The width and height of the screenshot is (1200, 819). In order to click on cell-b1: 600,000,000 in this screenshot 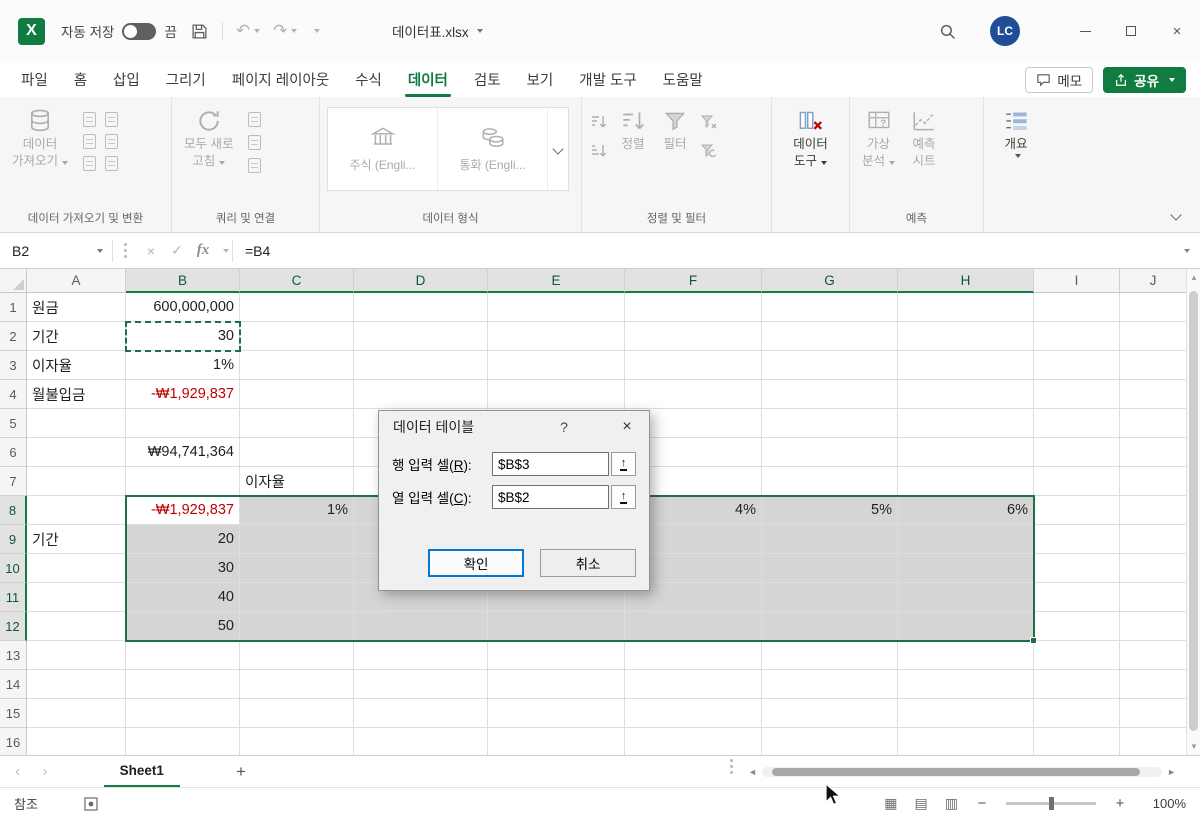, I will do `click(183, 307)`.